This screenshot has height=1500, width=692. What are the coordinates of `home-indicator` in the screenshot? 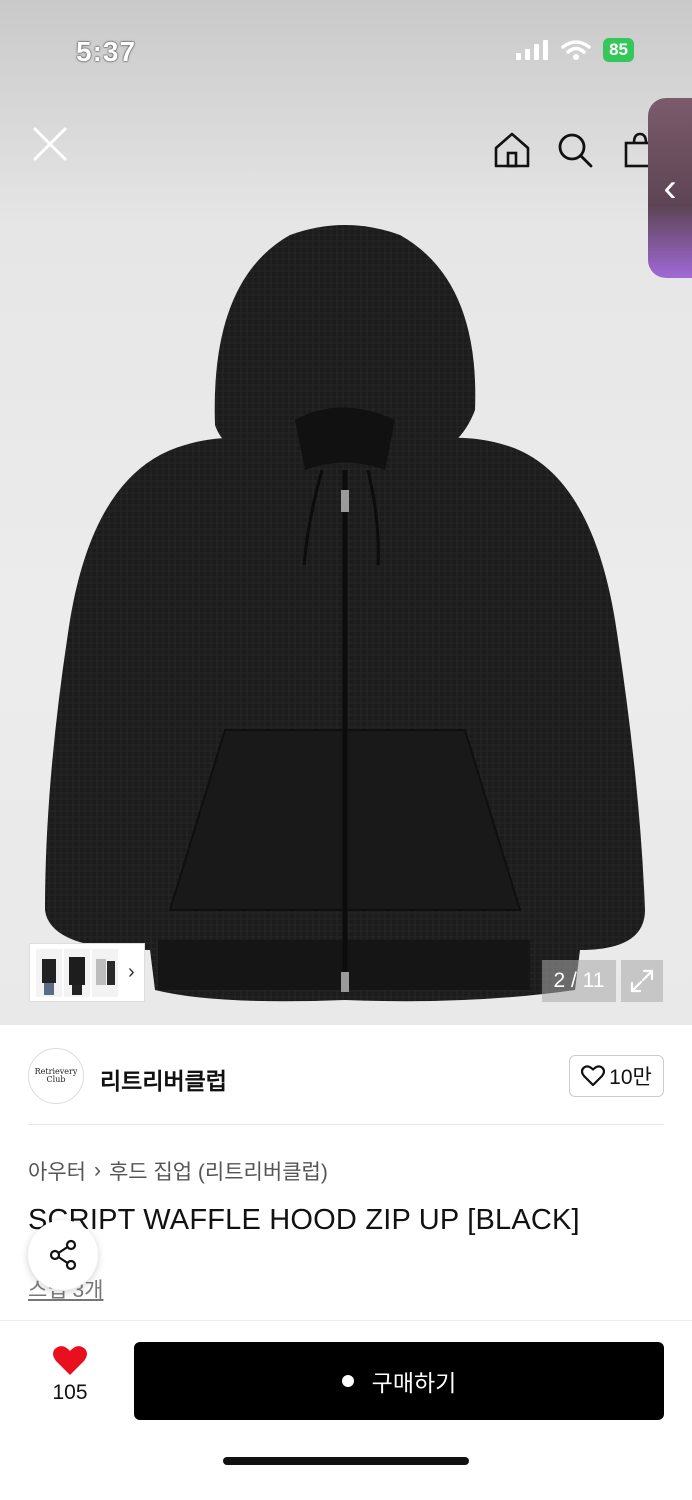 It's located at (346, 1461).